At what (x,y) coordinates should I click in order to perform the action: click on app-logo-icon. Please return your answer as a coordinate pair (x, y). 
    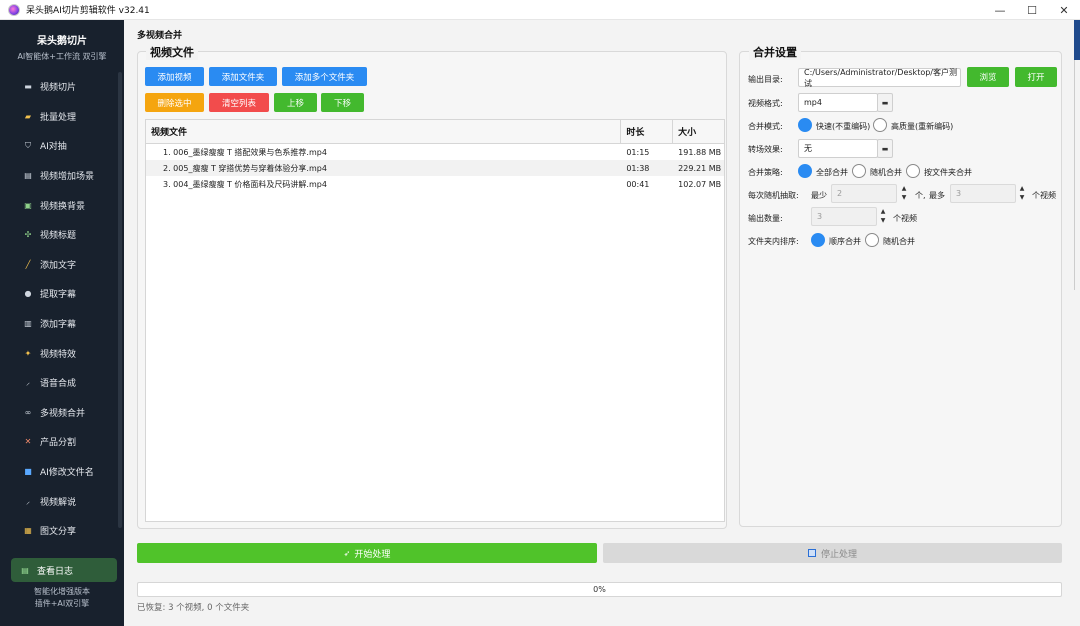
    Looking at the image, I should click on (14, 9).